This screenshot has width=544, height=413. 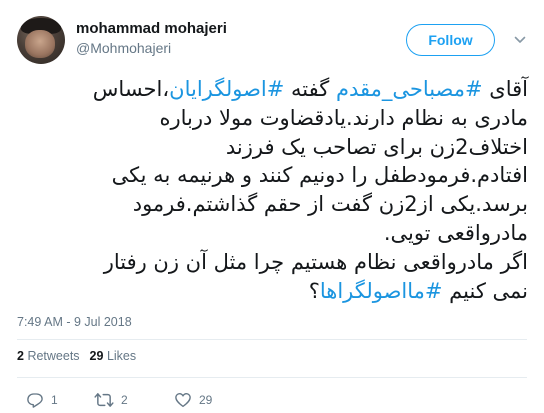 What do you see at coordinates (74, 322) in the screenshot?
I see `tweet-timestamp: 7:49 AM - 9 Jul 2018` at bounding box center [74, 322].